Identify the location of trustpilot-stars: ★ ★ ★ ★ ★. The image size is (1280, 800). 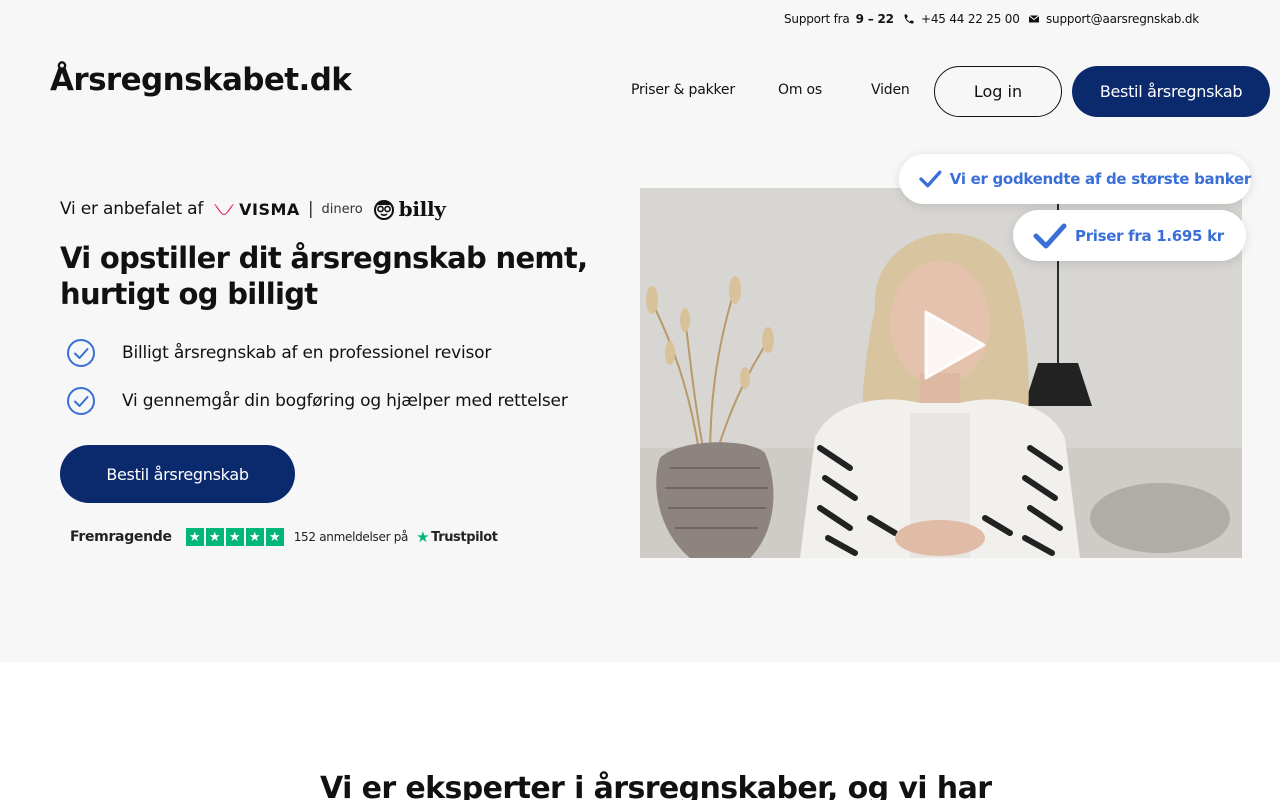
(234, 537).